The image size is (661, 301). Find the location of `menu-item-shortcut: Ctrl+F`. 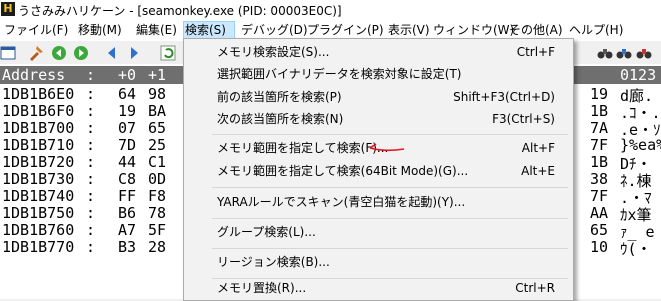

menu-item-shortcut: Ctrl+F is located at coordinates (535, 52).